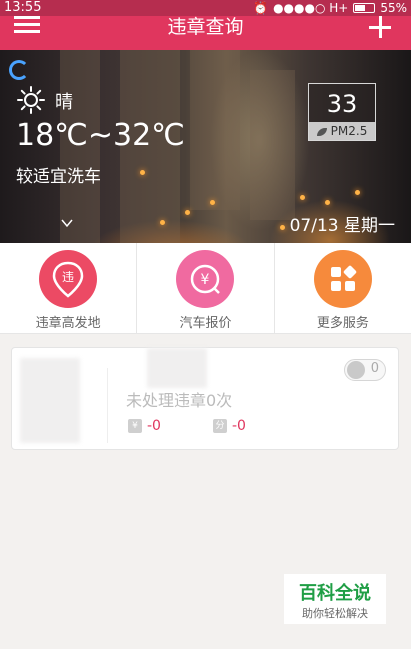 This screenshot has height=649, width=411. I want to click on car-wash-index: 较适宜洗车, so click(58, 177).